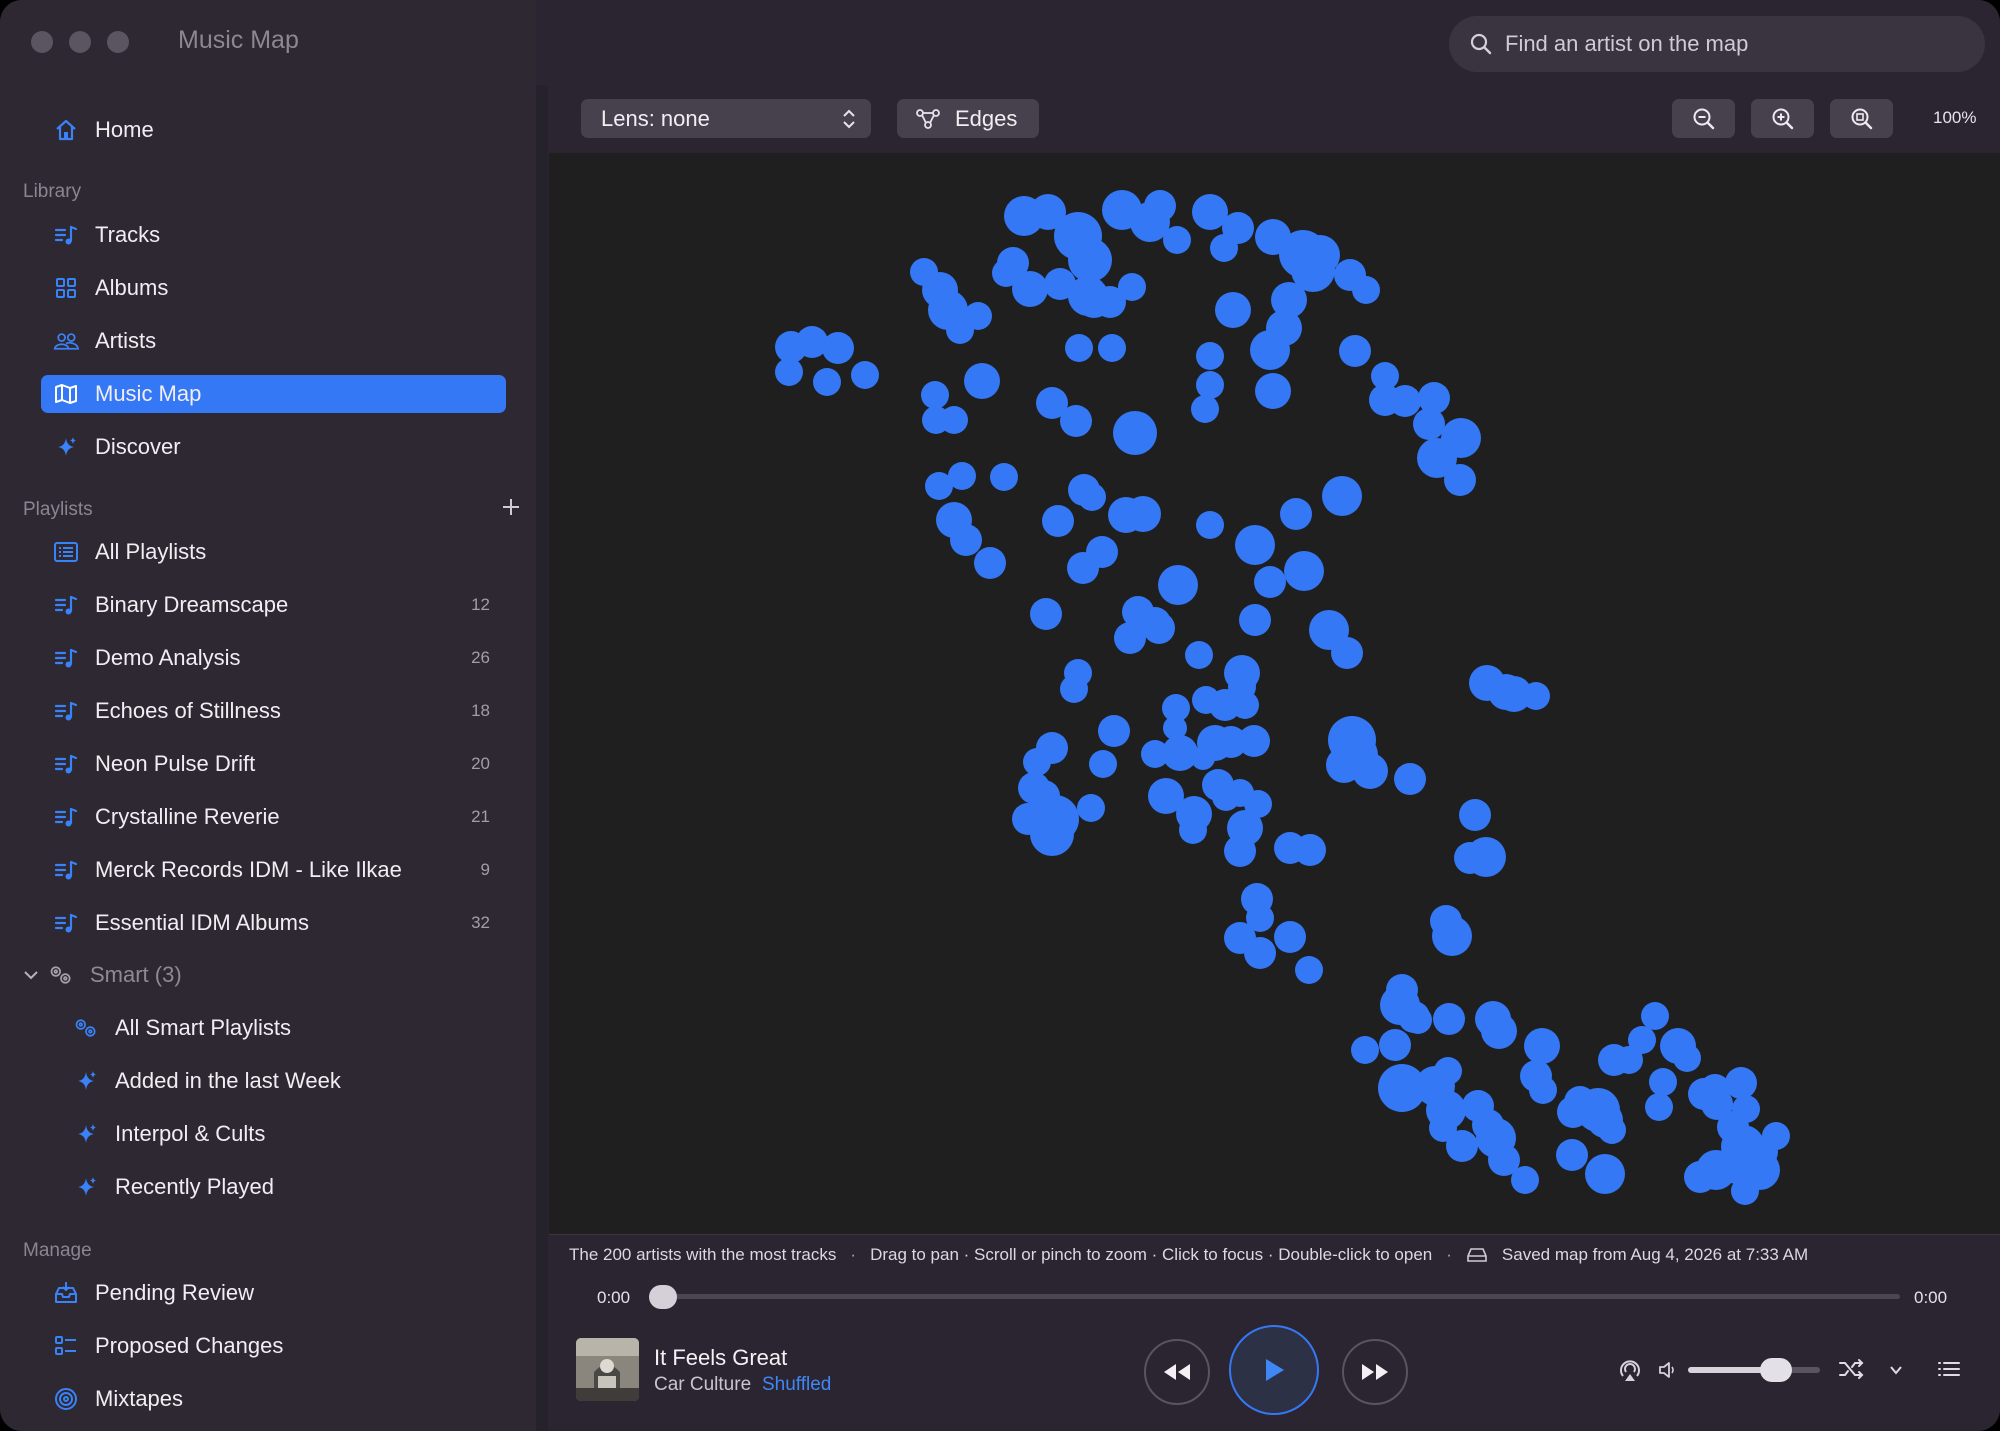  What do you see at coordinates (273, 711) in the screenshot?
I see `sidebar-item-playlist: Echoes of Stillness 18` at bounding box center [273, 711].